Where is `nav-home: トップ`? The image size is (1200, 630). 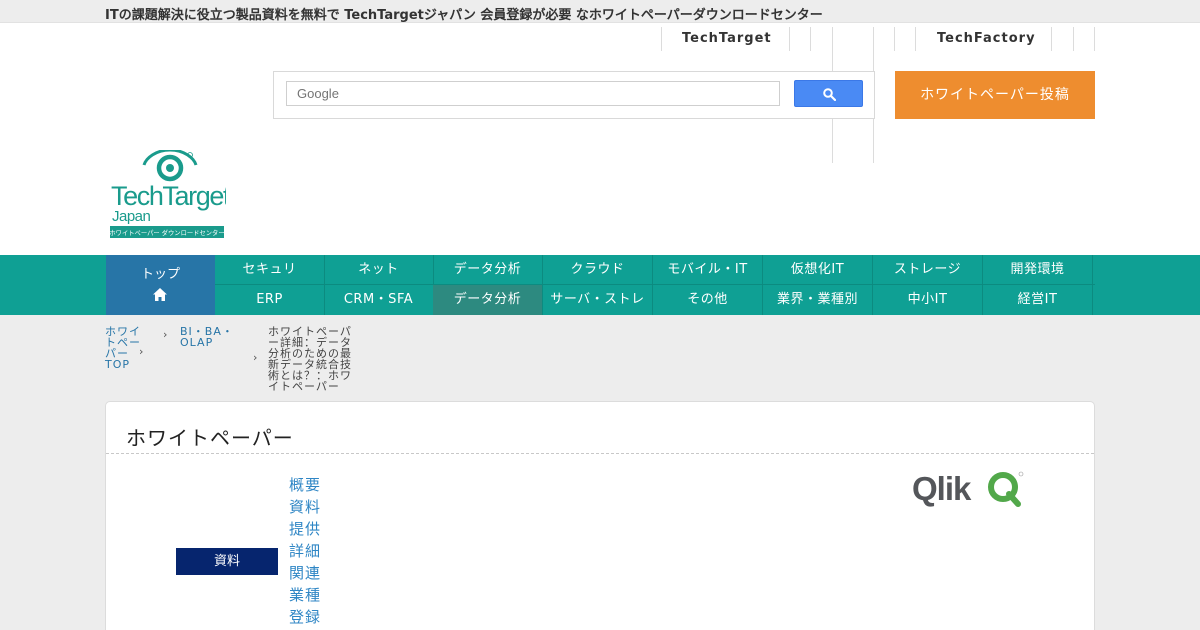 nav-home: トップ is located at coordinates (160, 285).